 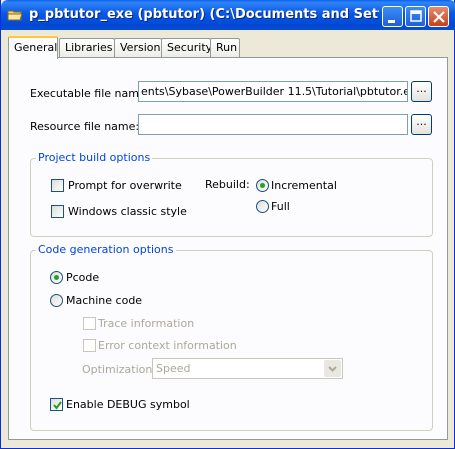 What do you see at coordinates (94, 158) in the screenshot?
I see `project-build-title: Project build options` at bounding box center [94, 158].